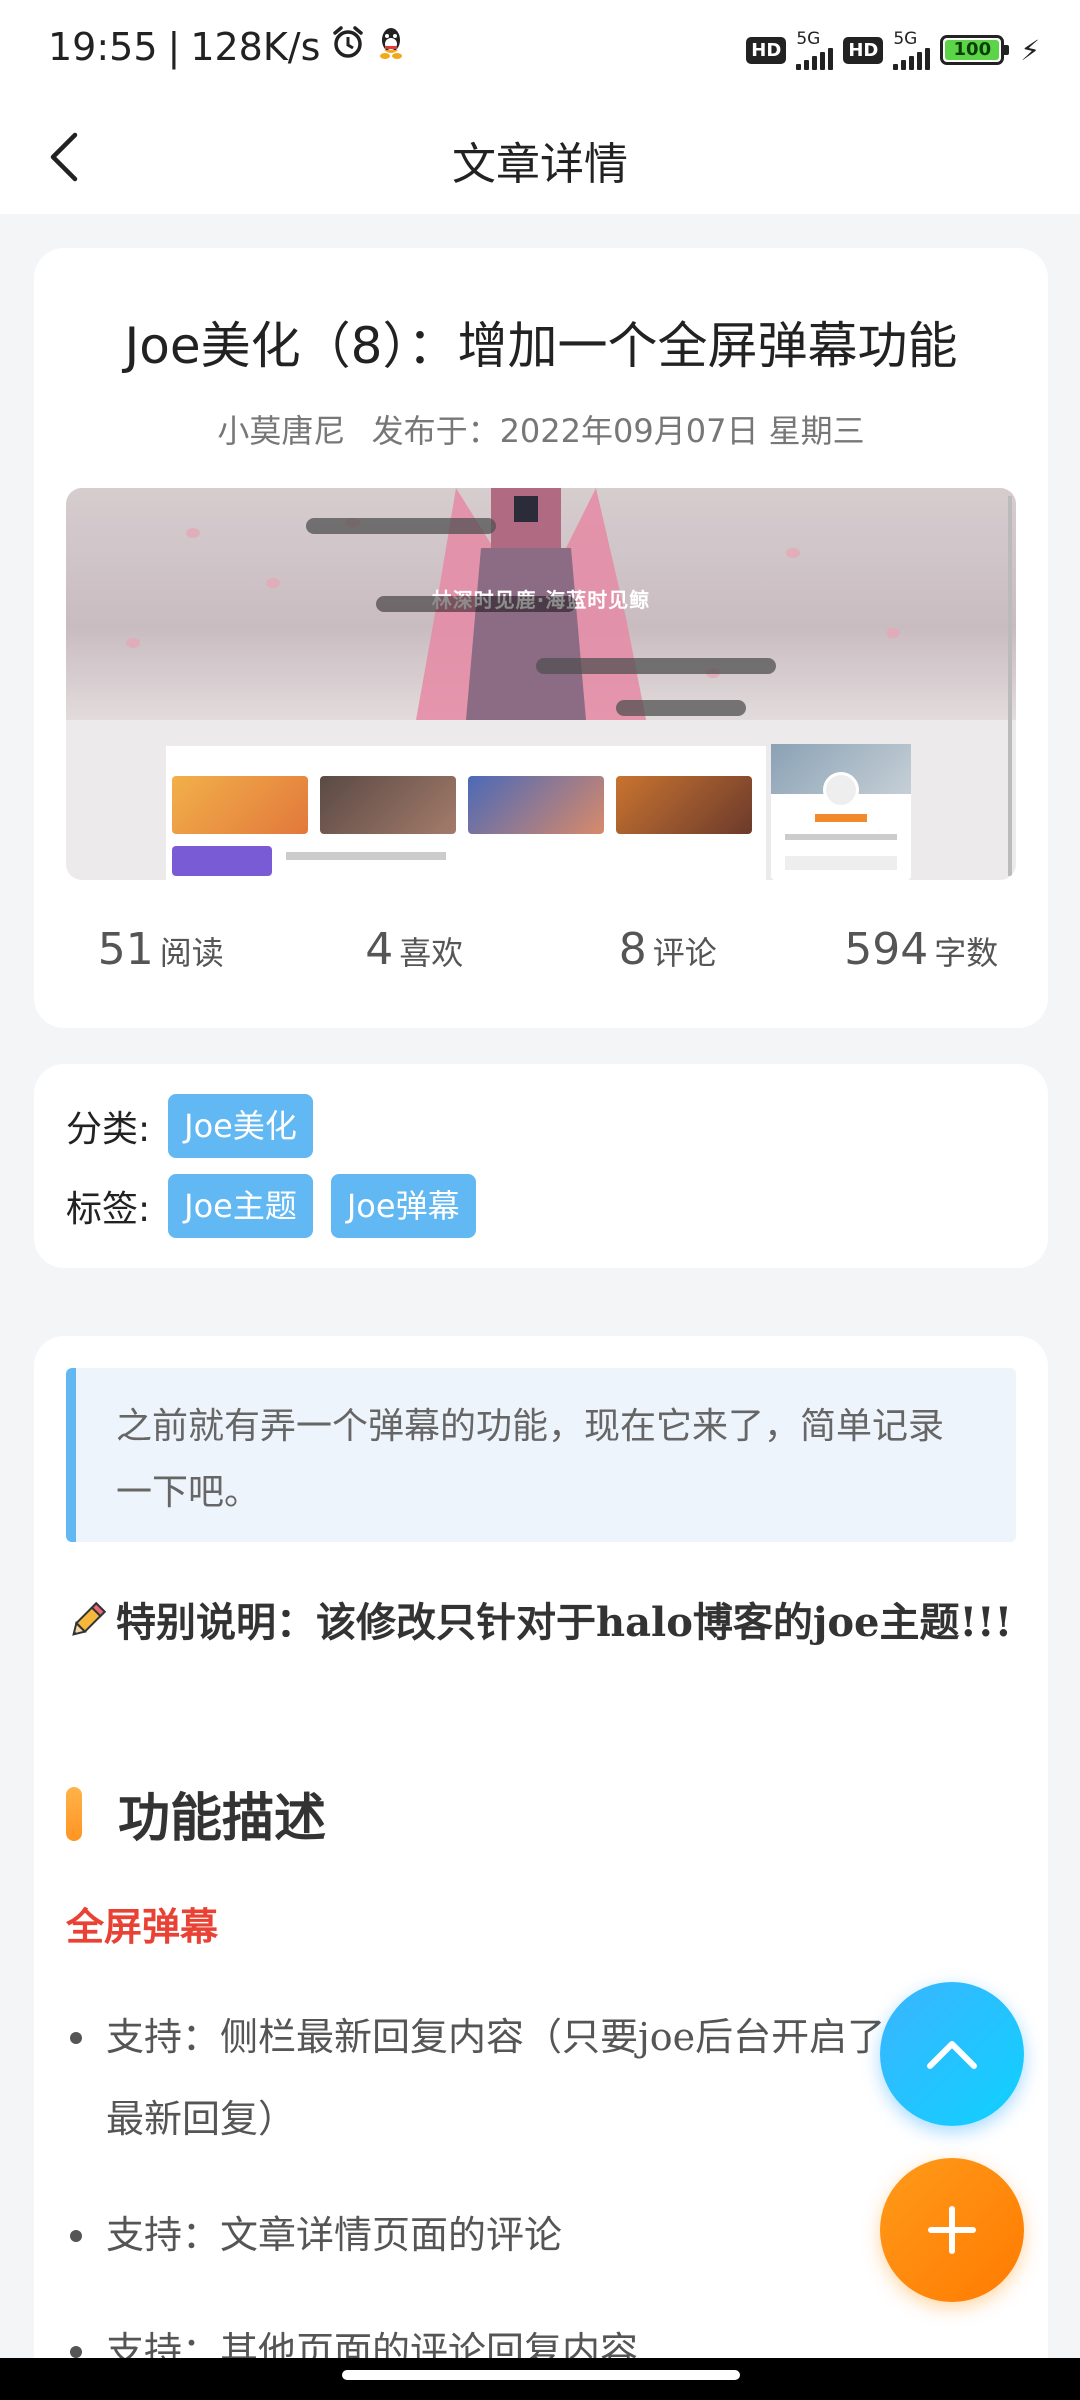  What do you see at coordinates (540, 50) in the screenshot?
I see `status-bar: 19:55 | 128K/s HD 5G HD 5G 100 ⚡` at bounding box center [540, 50].